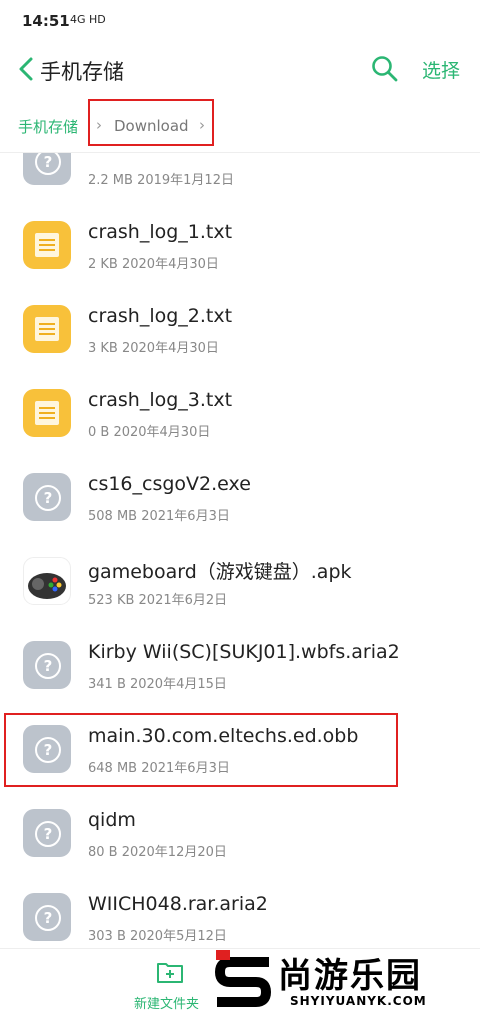 This screenshot has width=480, height=1016. I want to click on list-item: crash_log_2.txt 3 KB 2020年4月30日, so click(240, 333).